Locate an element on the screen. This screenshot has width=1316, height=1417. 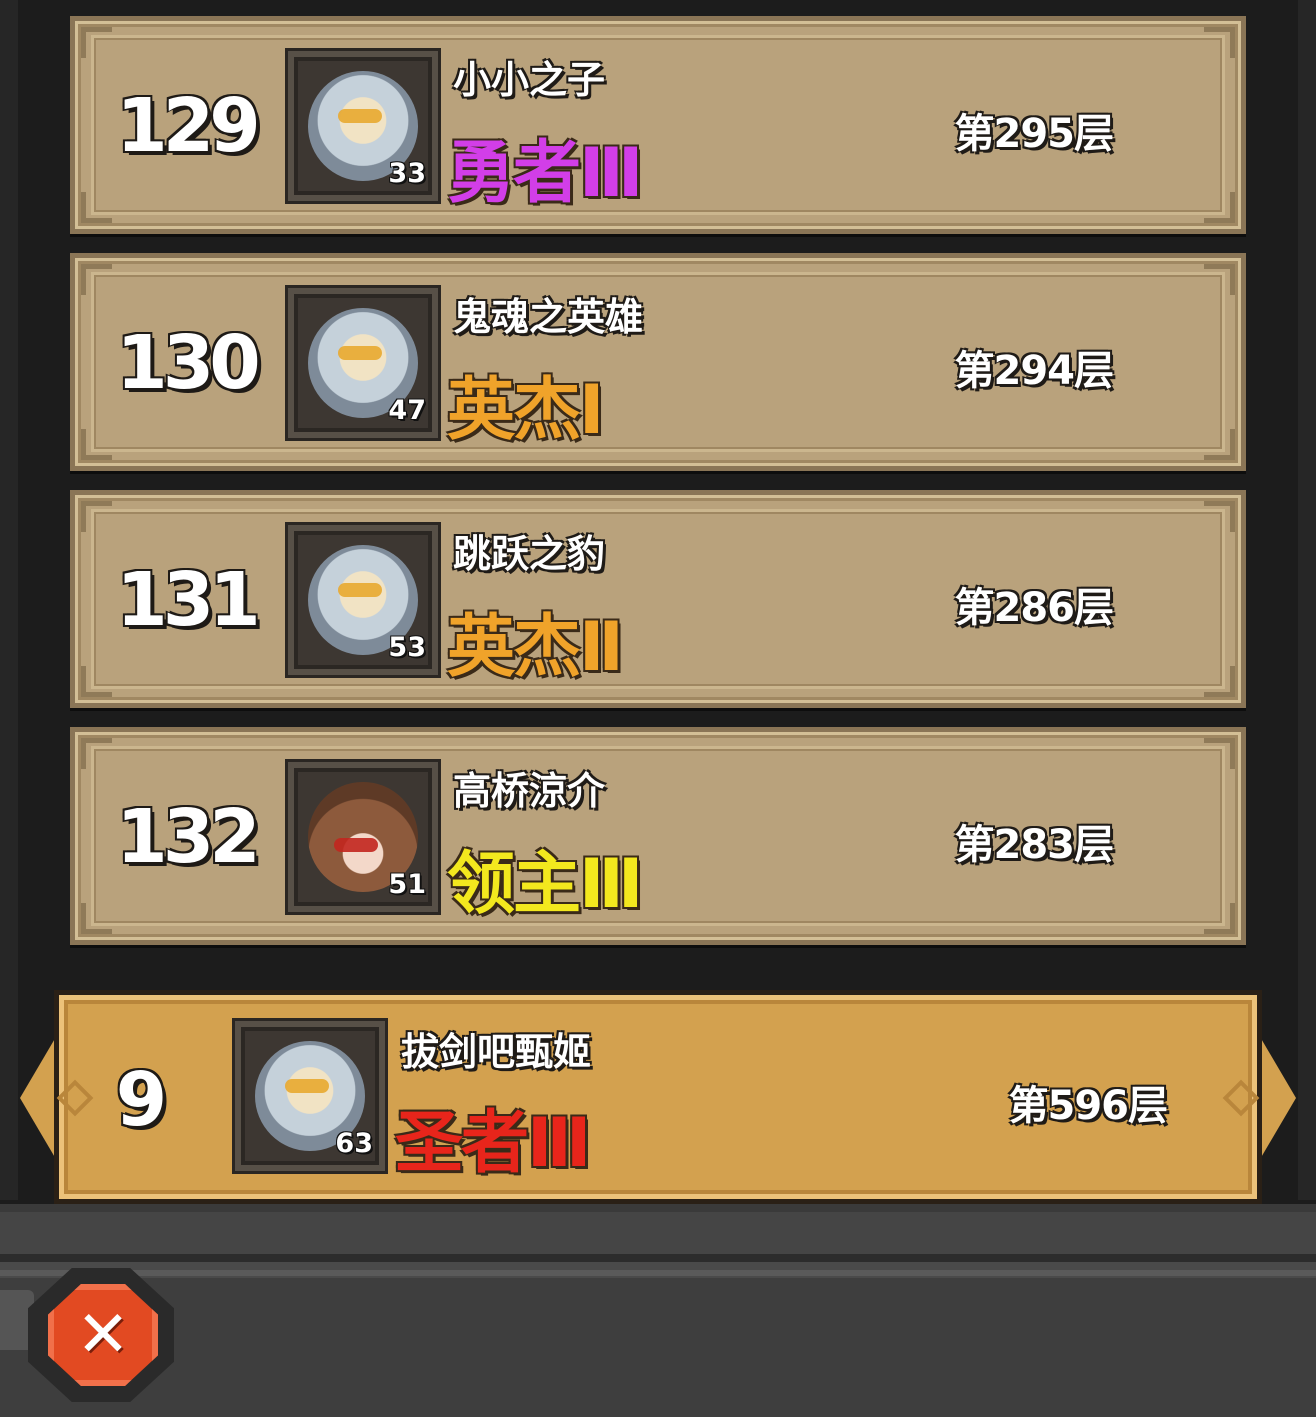
floor-reached: 第283层 is located at coordinates (1034, 845).